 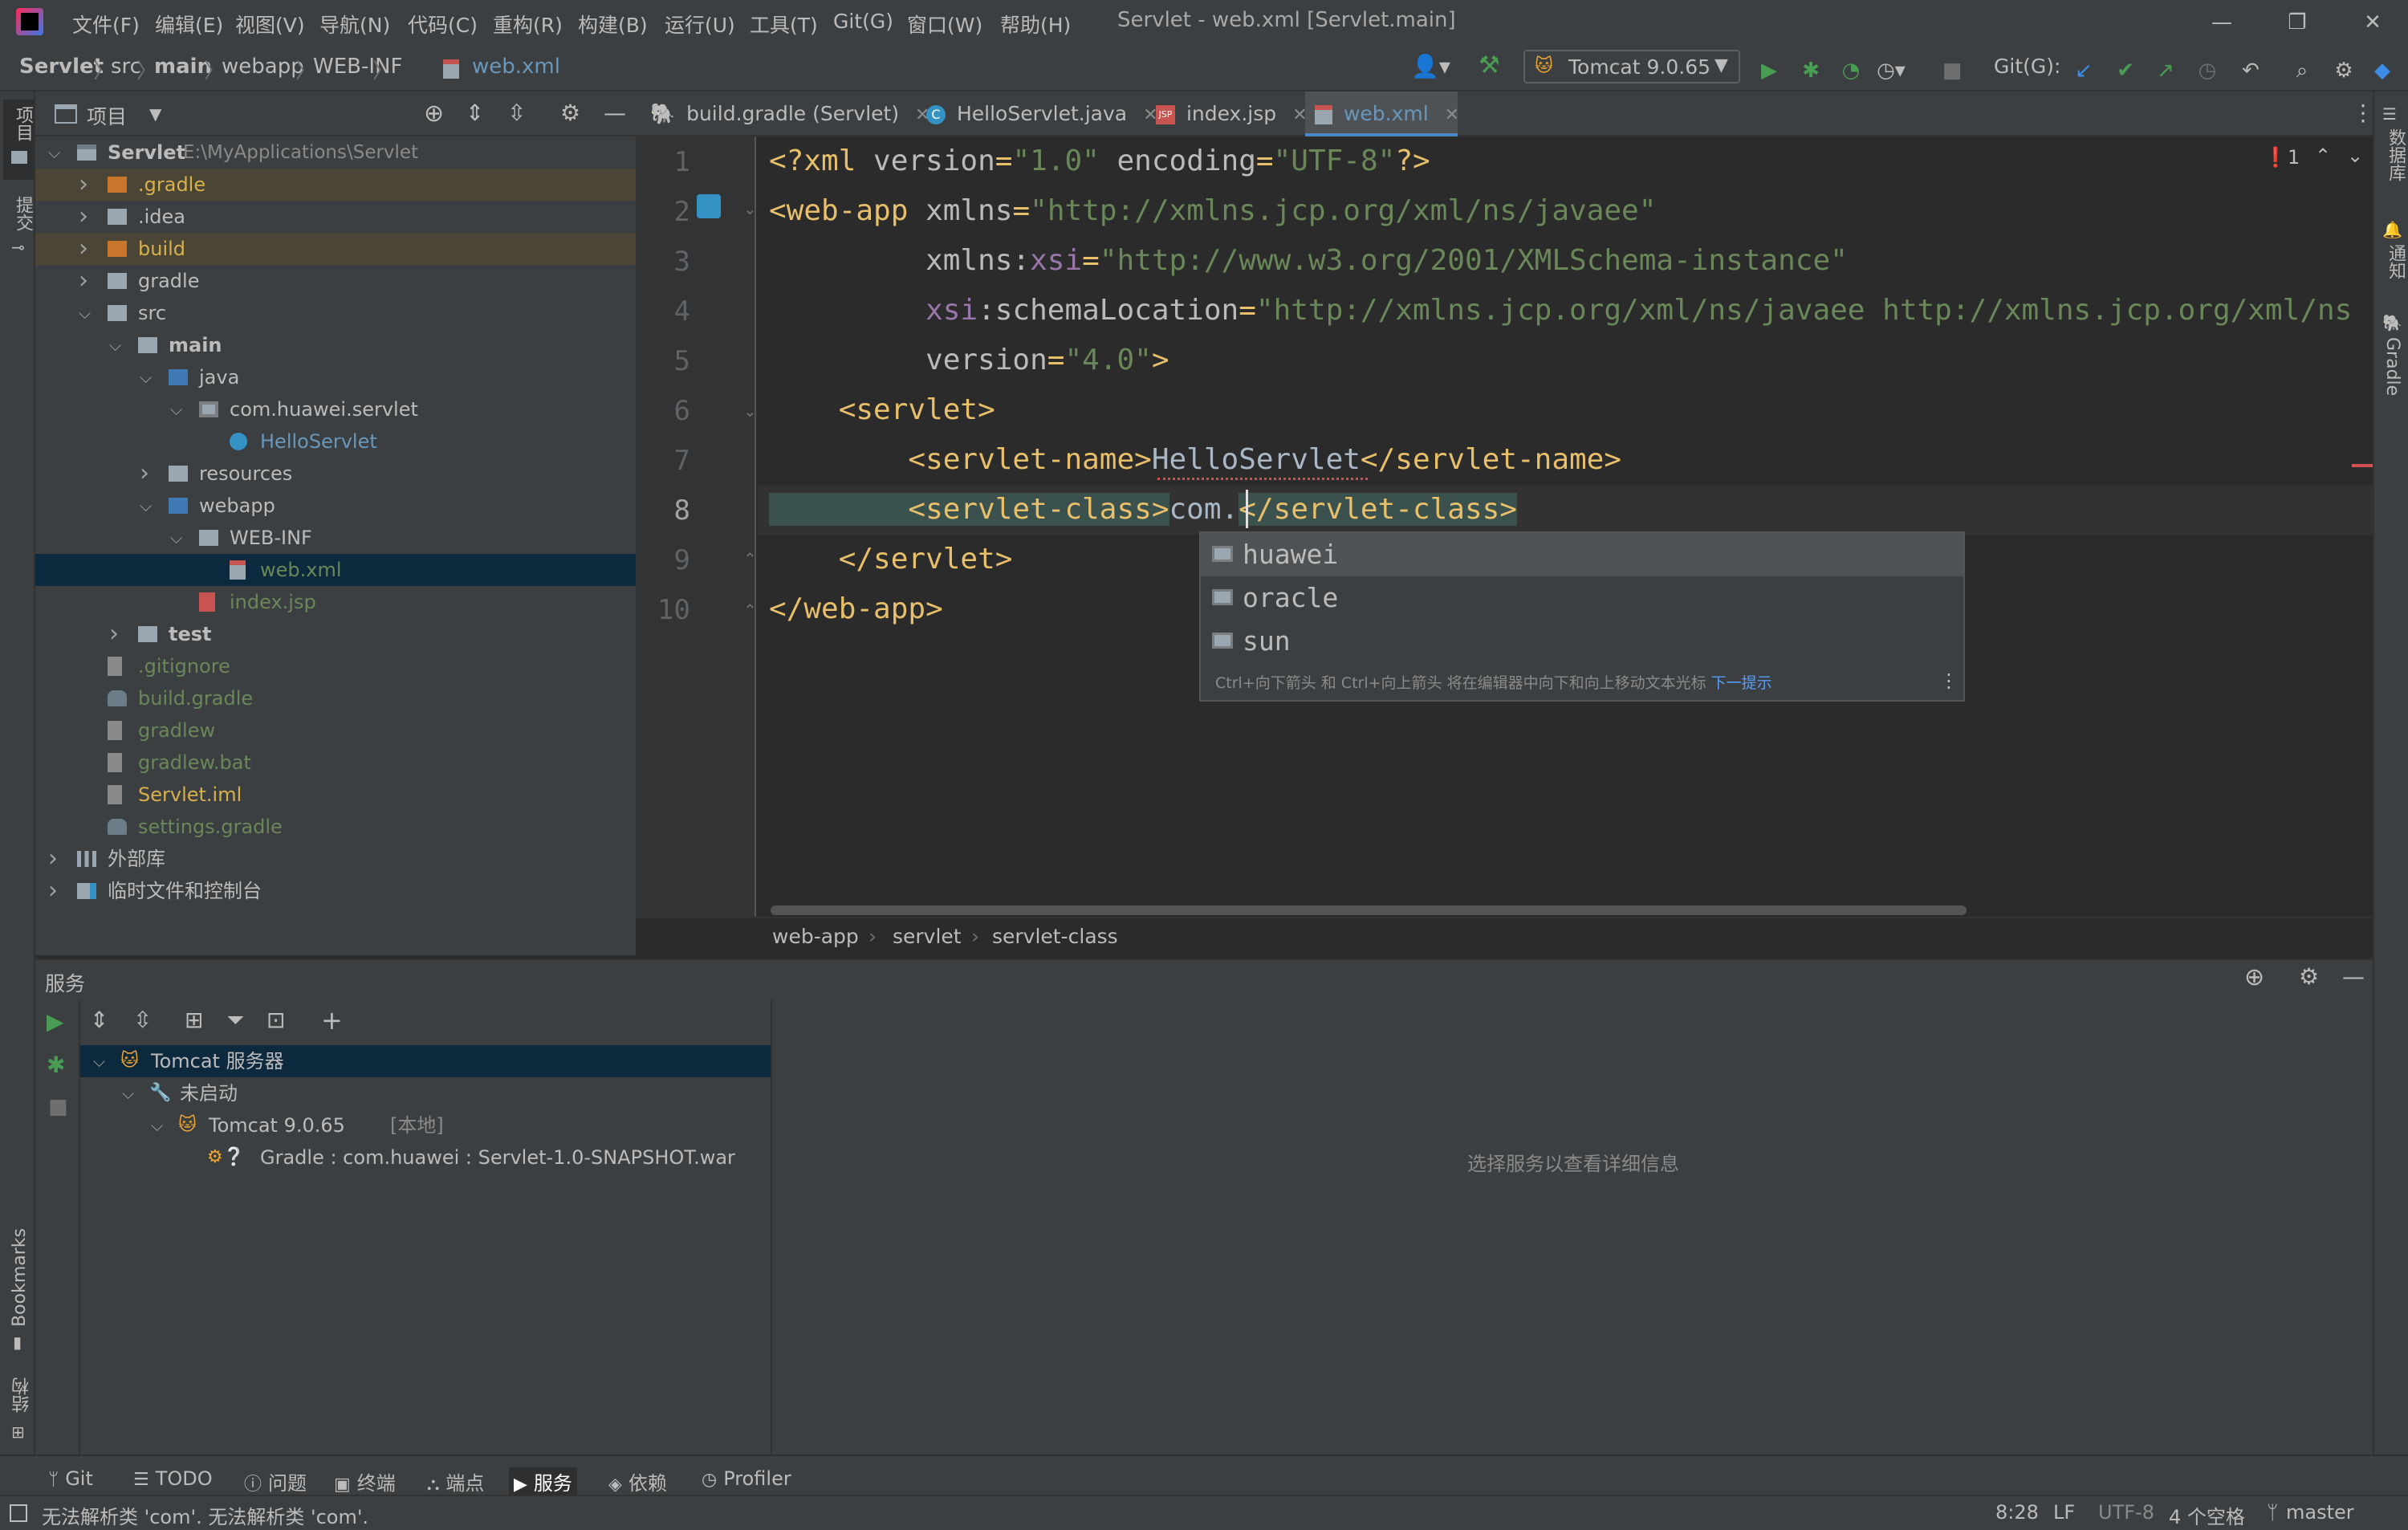 I want to click on project-tree-item: ⌵ java, so click(x=335, y=377).